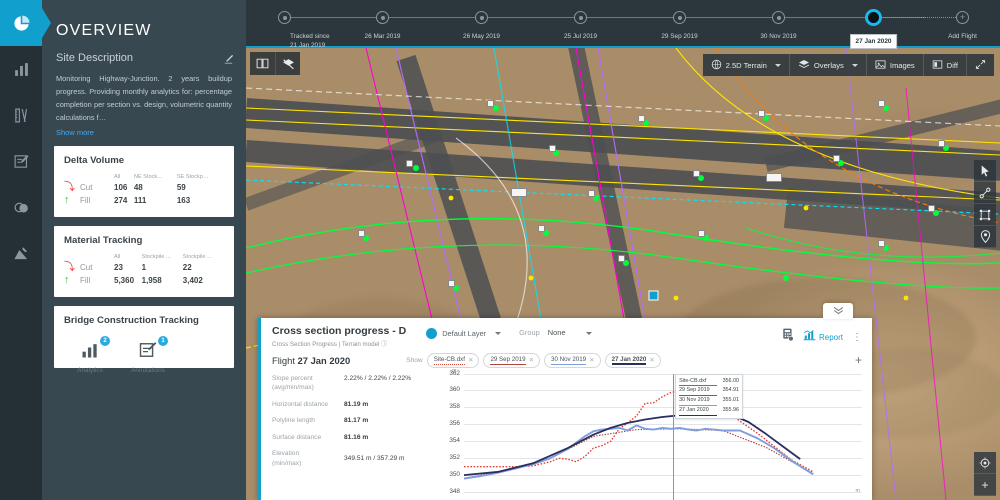 This screenshot has width=1000, height=500. I want to click on plus-icon: +, so click(962, 17).